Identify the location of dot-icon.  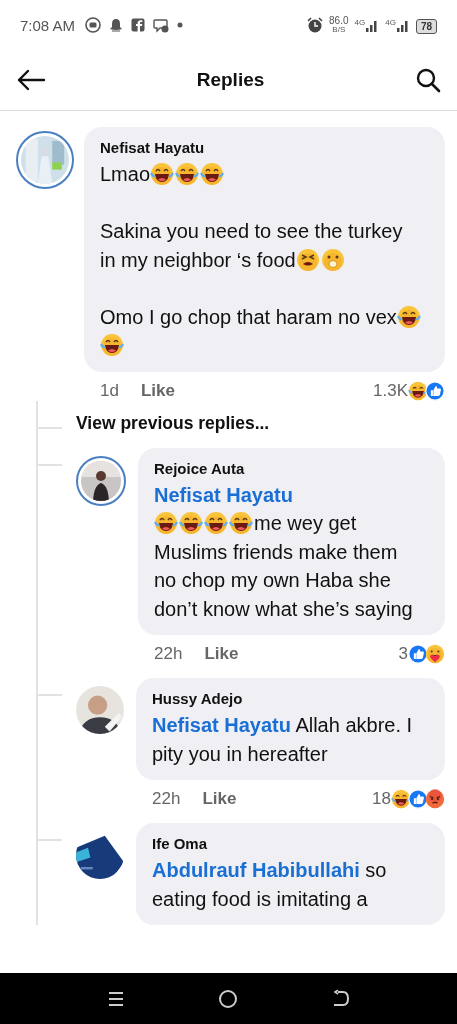
(180, 25).